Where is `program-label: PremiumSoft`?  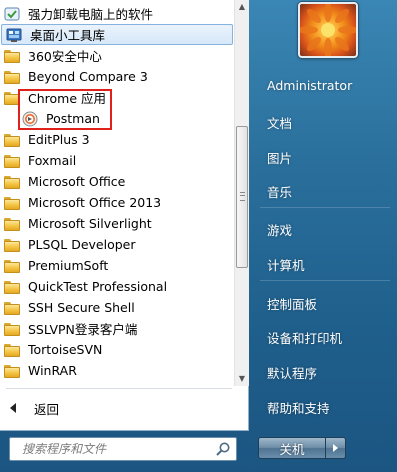
program-label: PremiumSoft is located at coordinates (68, 265).